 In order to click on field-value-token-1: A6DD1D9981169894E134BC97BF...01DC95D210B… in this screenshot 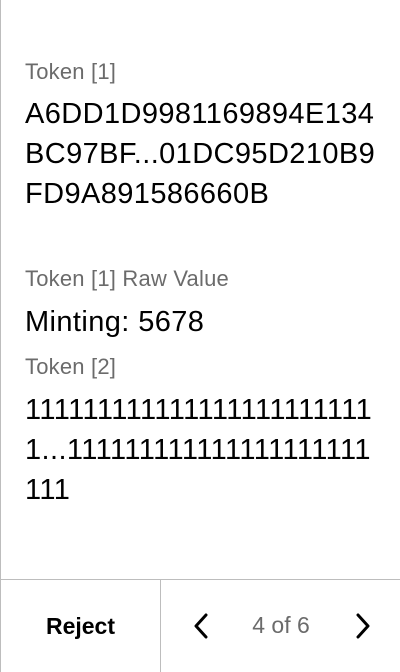, I will do `click(200, 154)`.